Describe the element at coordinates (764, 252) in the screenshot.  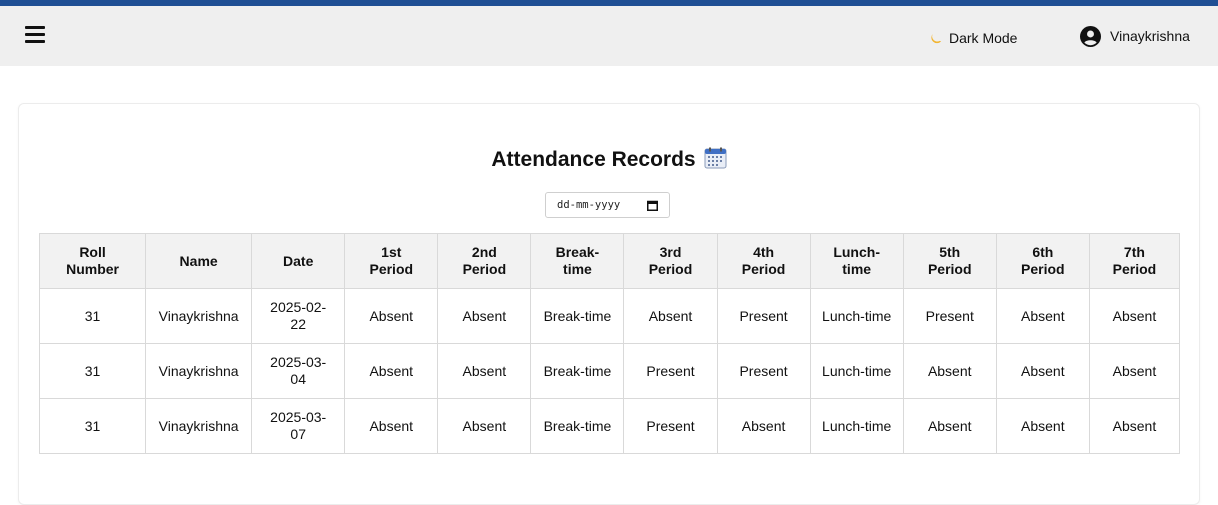
I see `column-header-text: 4th` at that location.